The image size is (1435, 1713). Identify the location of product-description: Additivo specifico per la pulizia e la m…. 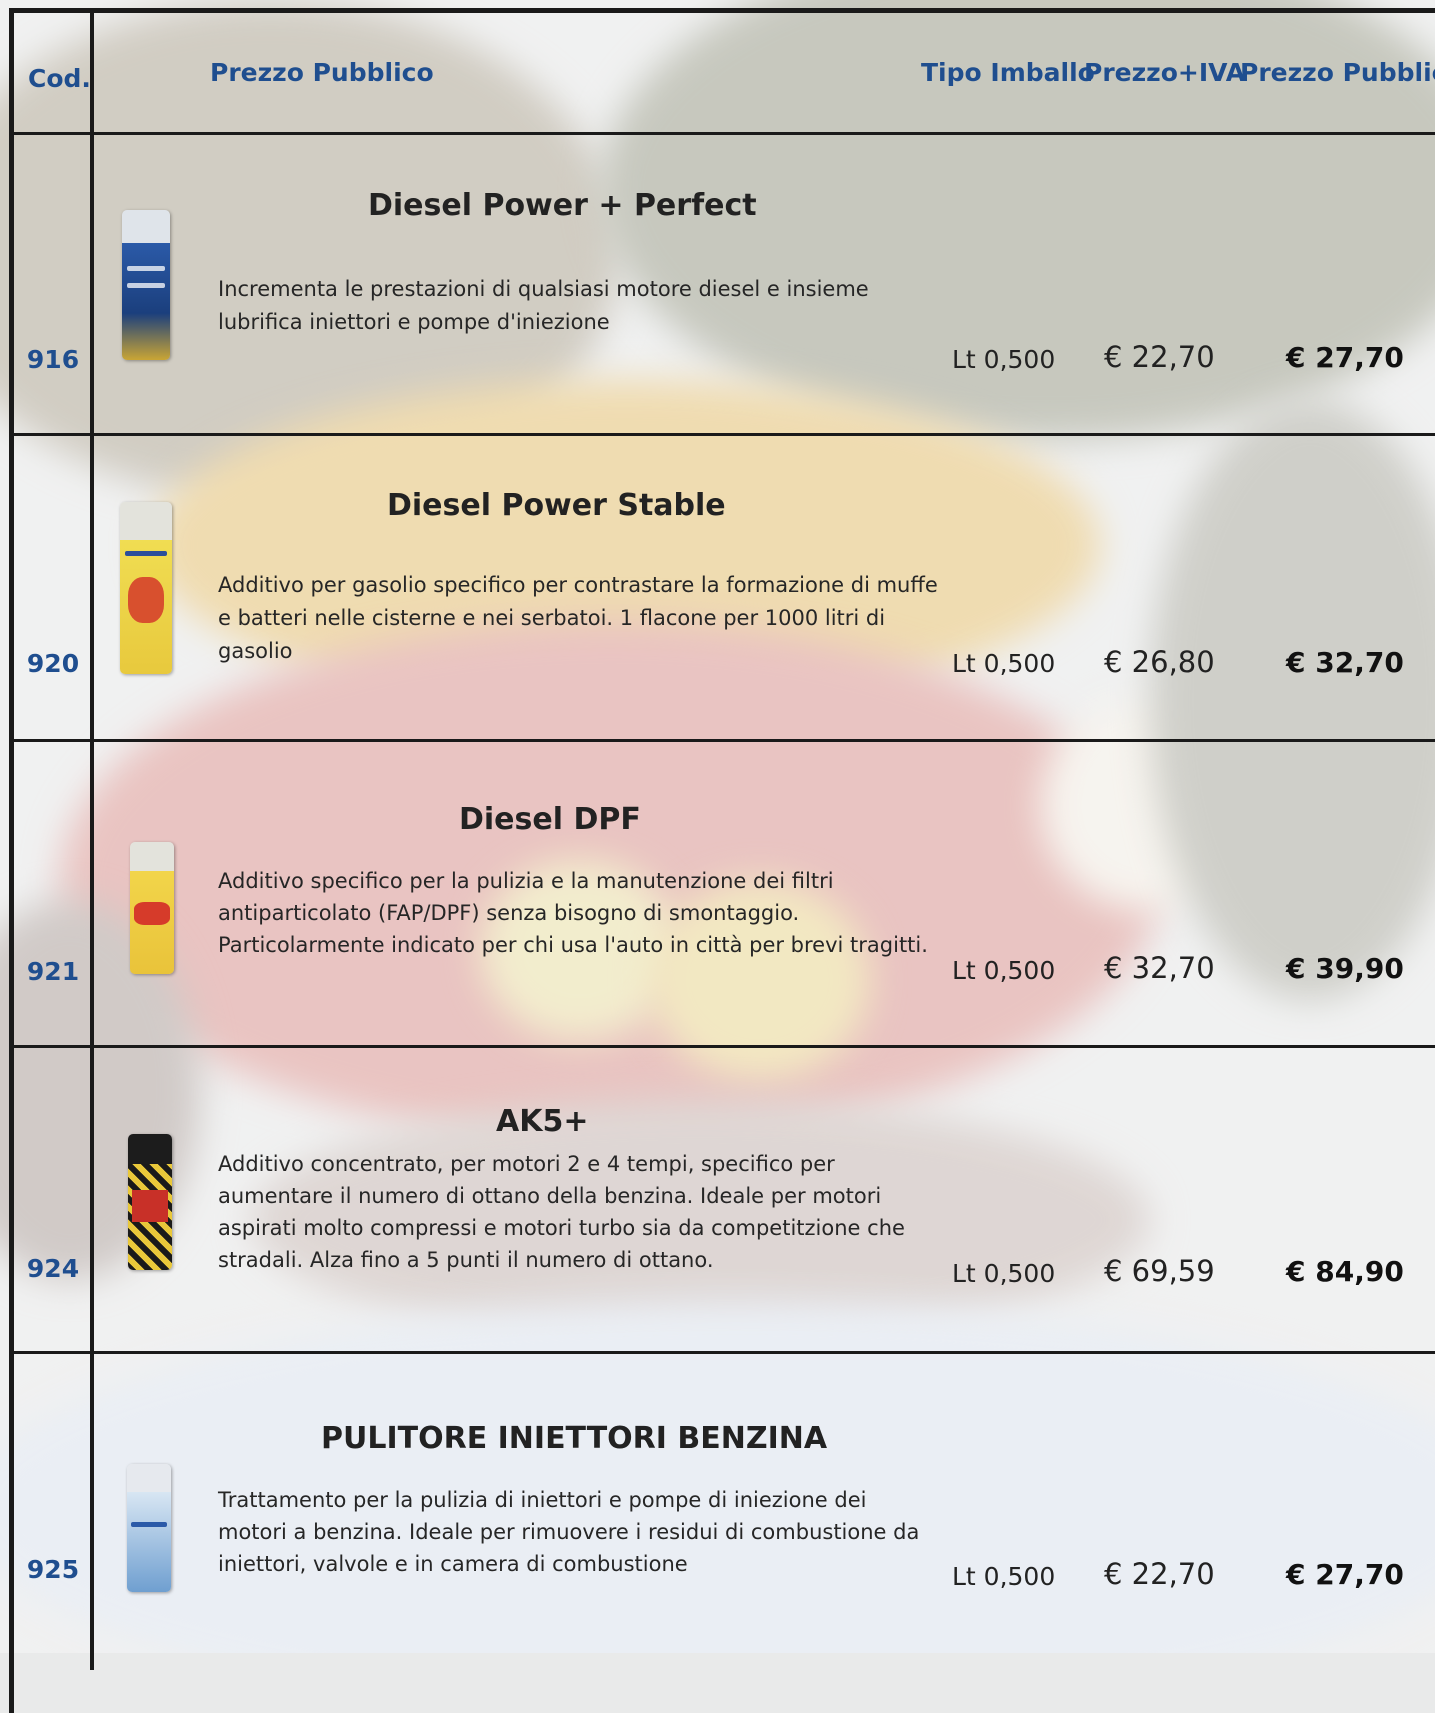
(573, 913).